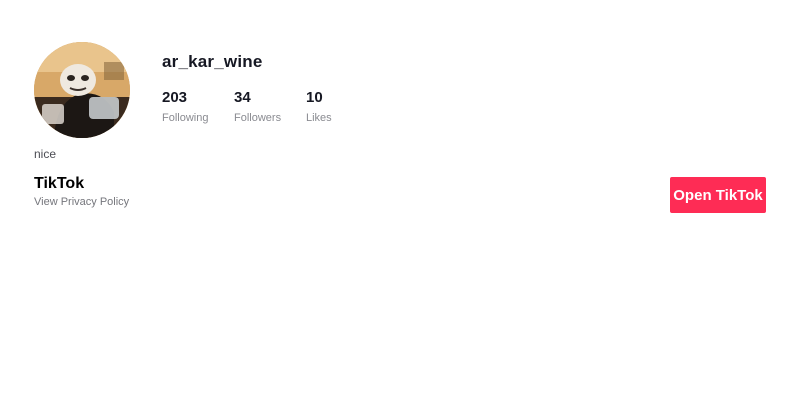 The height and width of the screenshot is (400, 800). I want to click on avatar-photo-icon, so click(82, 90).